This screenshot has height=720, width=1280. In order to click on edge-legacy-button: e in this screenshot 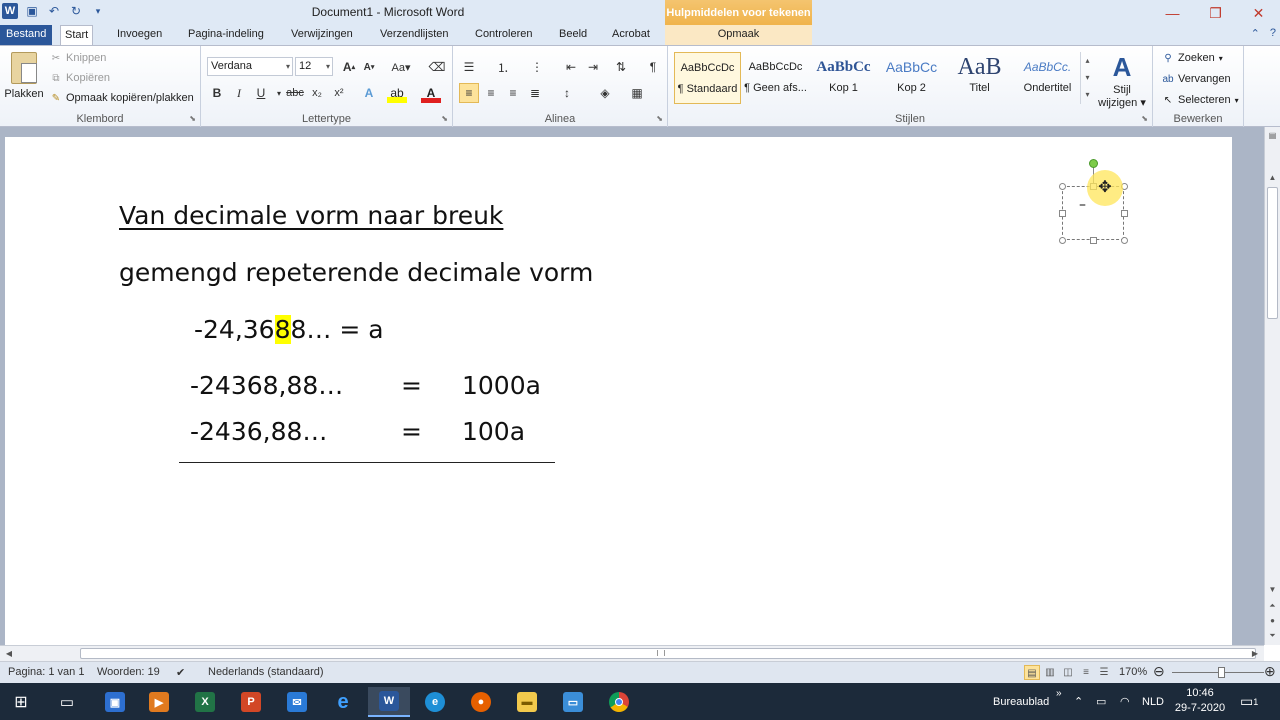, I will do `click(343, 702)`.